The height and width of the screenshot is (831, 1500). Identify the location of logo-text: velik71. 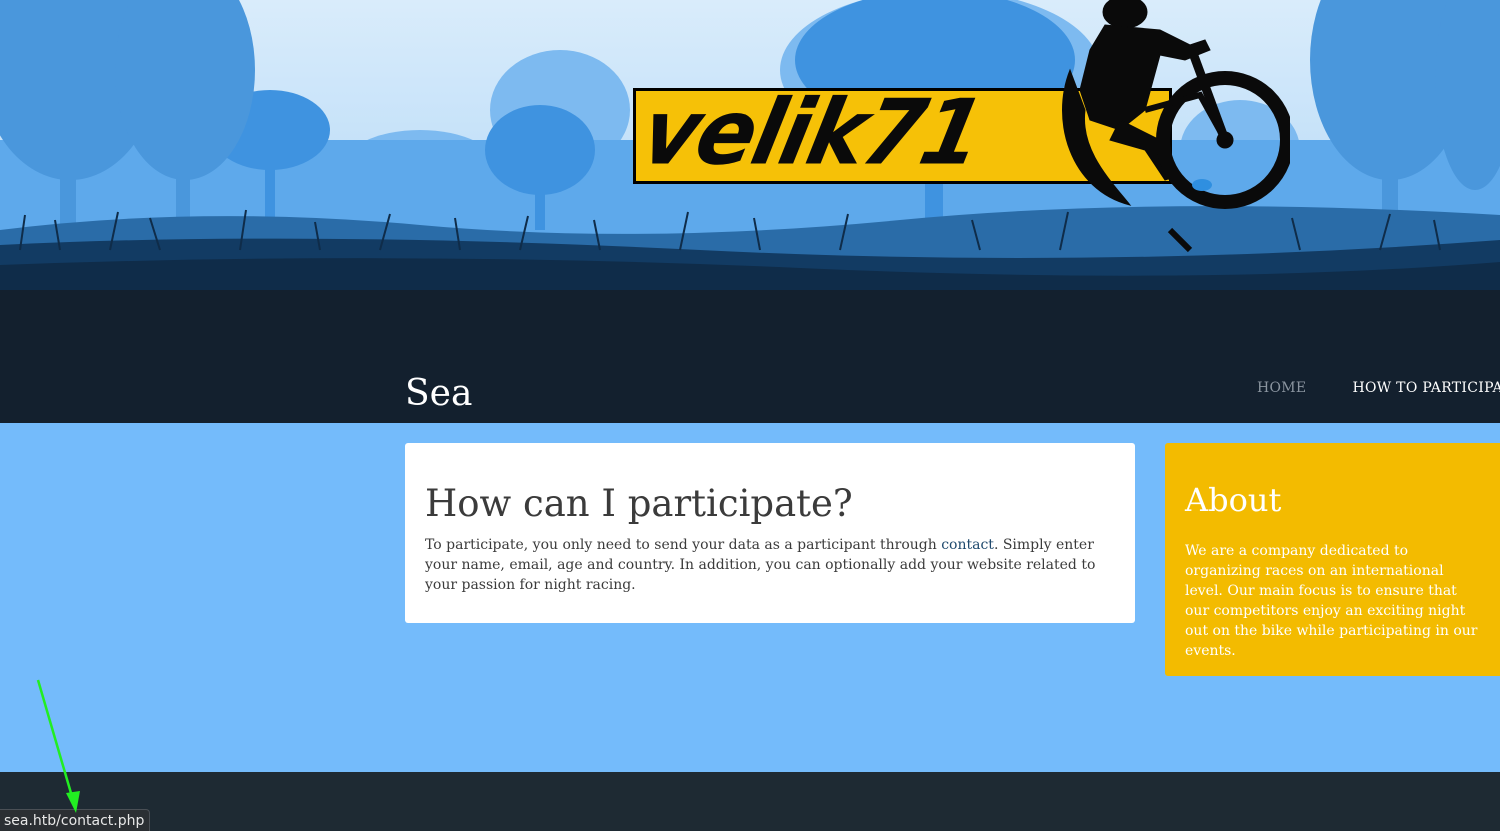
(812, 133).